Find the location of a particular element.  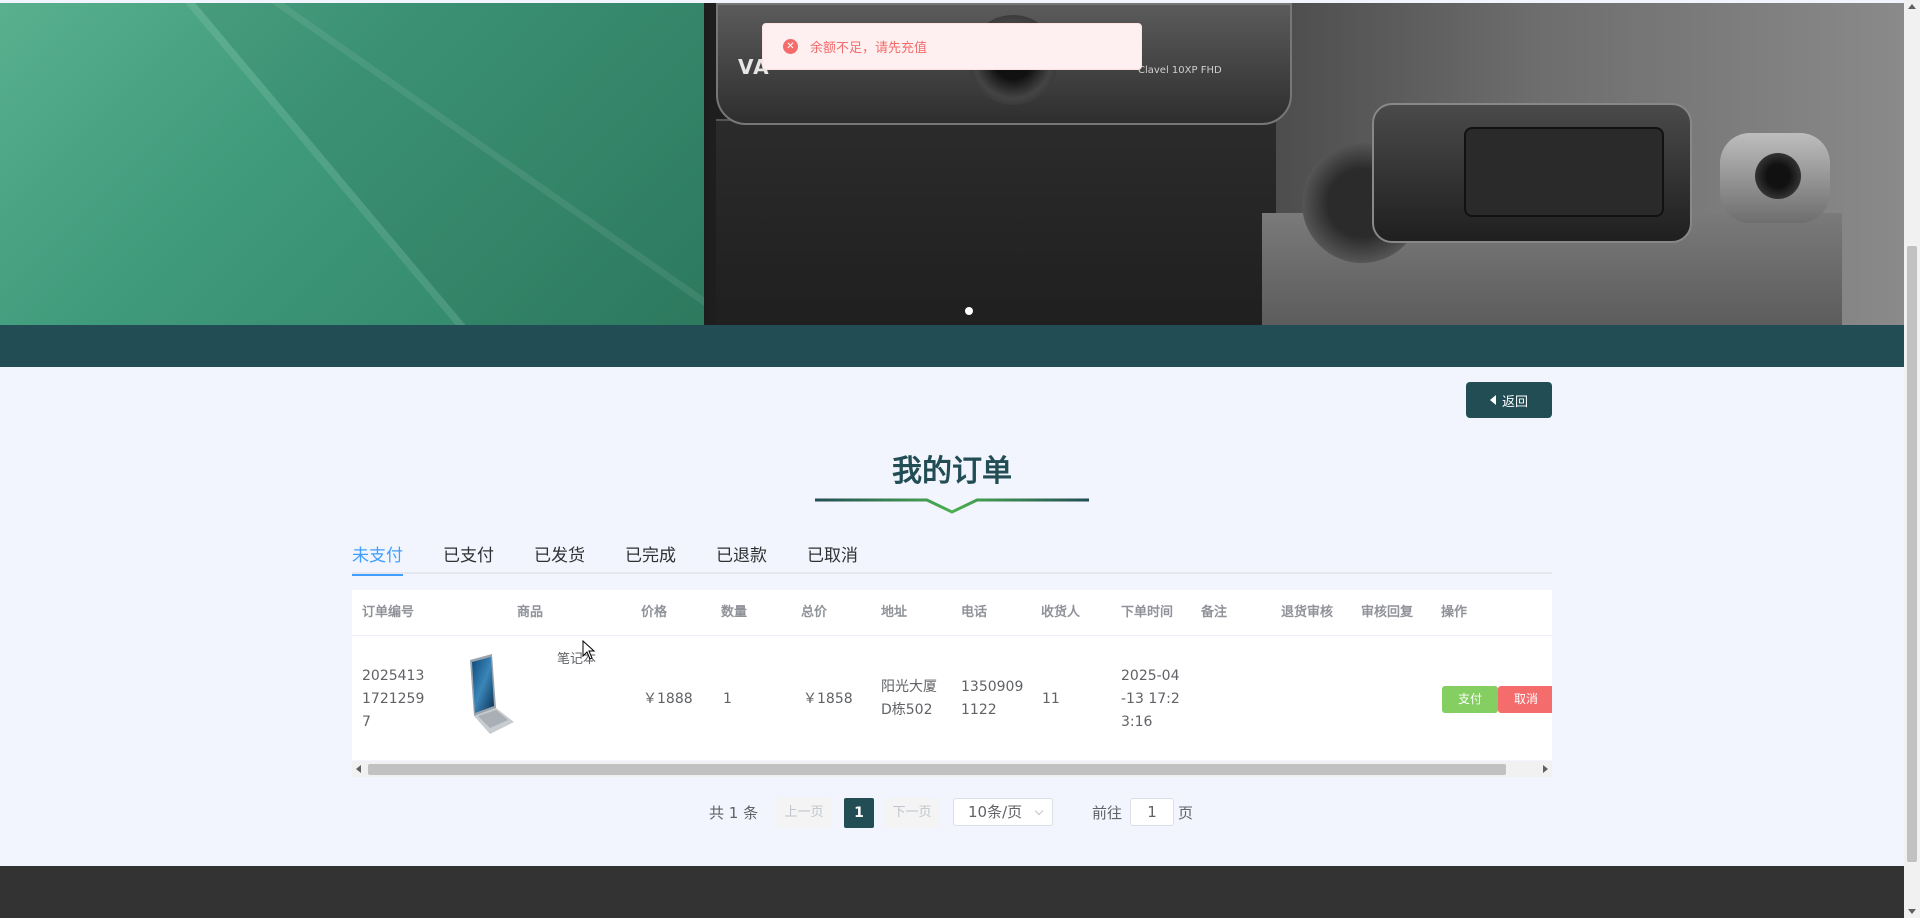

toast-message: 余额不足，请先充值 is located at coordinates (869, 48).